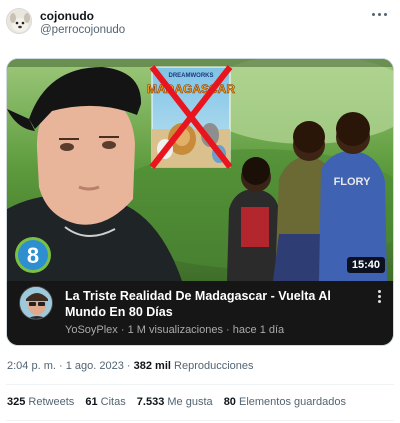  I want to click on likes-label: Me gusta, so click(190, 402).